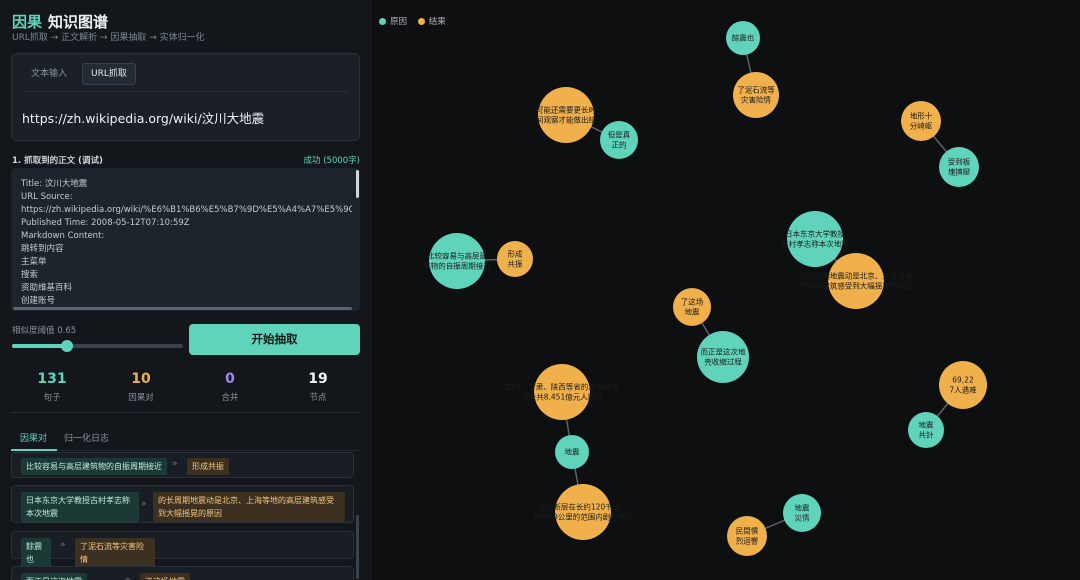  What do you see at coordinates (30, 275) in the screenshot?
I see `extracted-text-line: 搜索` at bounding box center [30, 275].